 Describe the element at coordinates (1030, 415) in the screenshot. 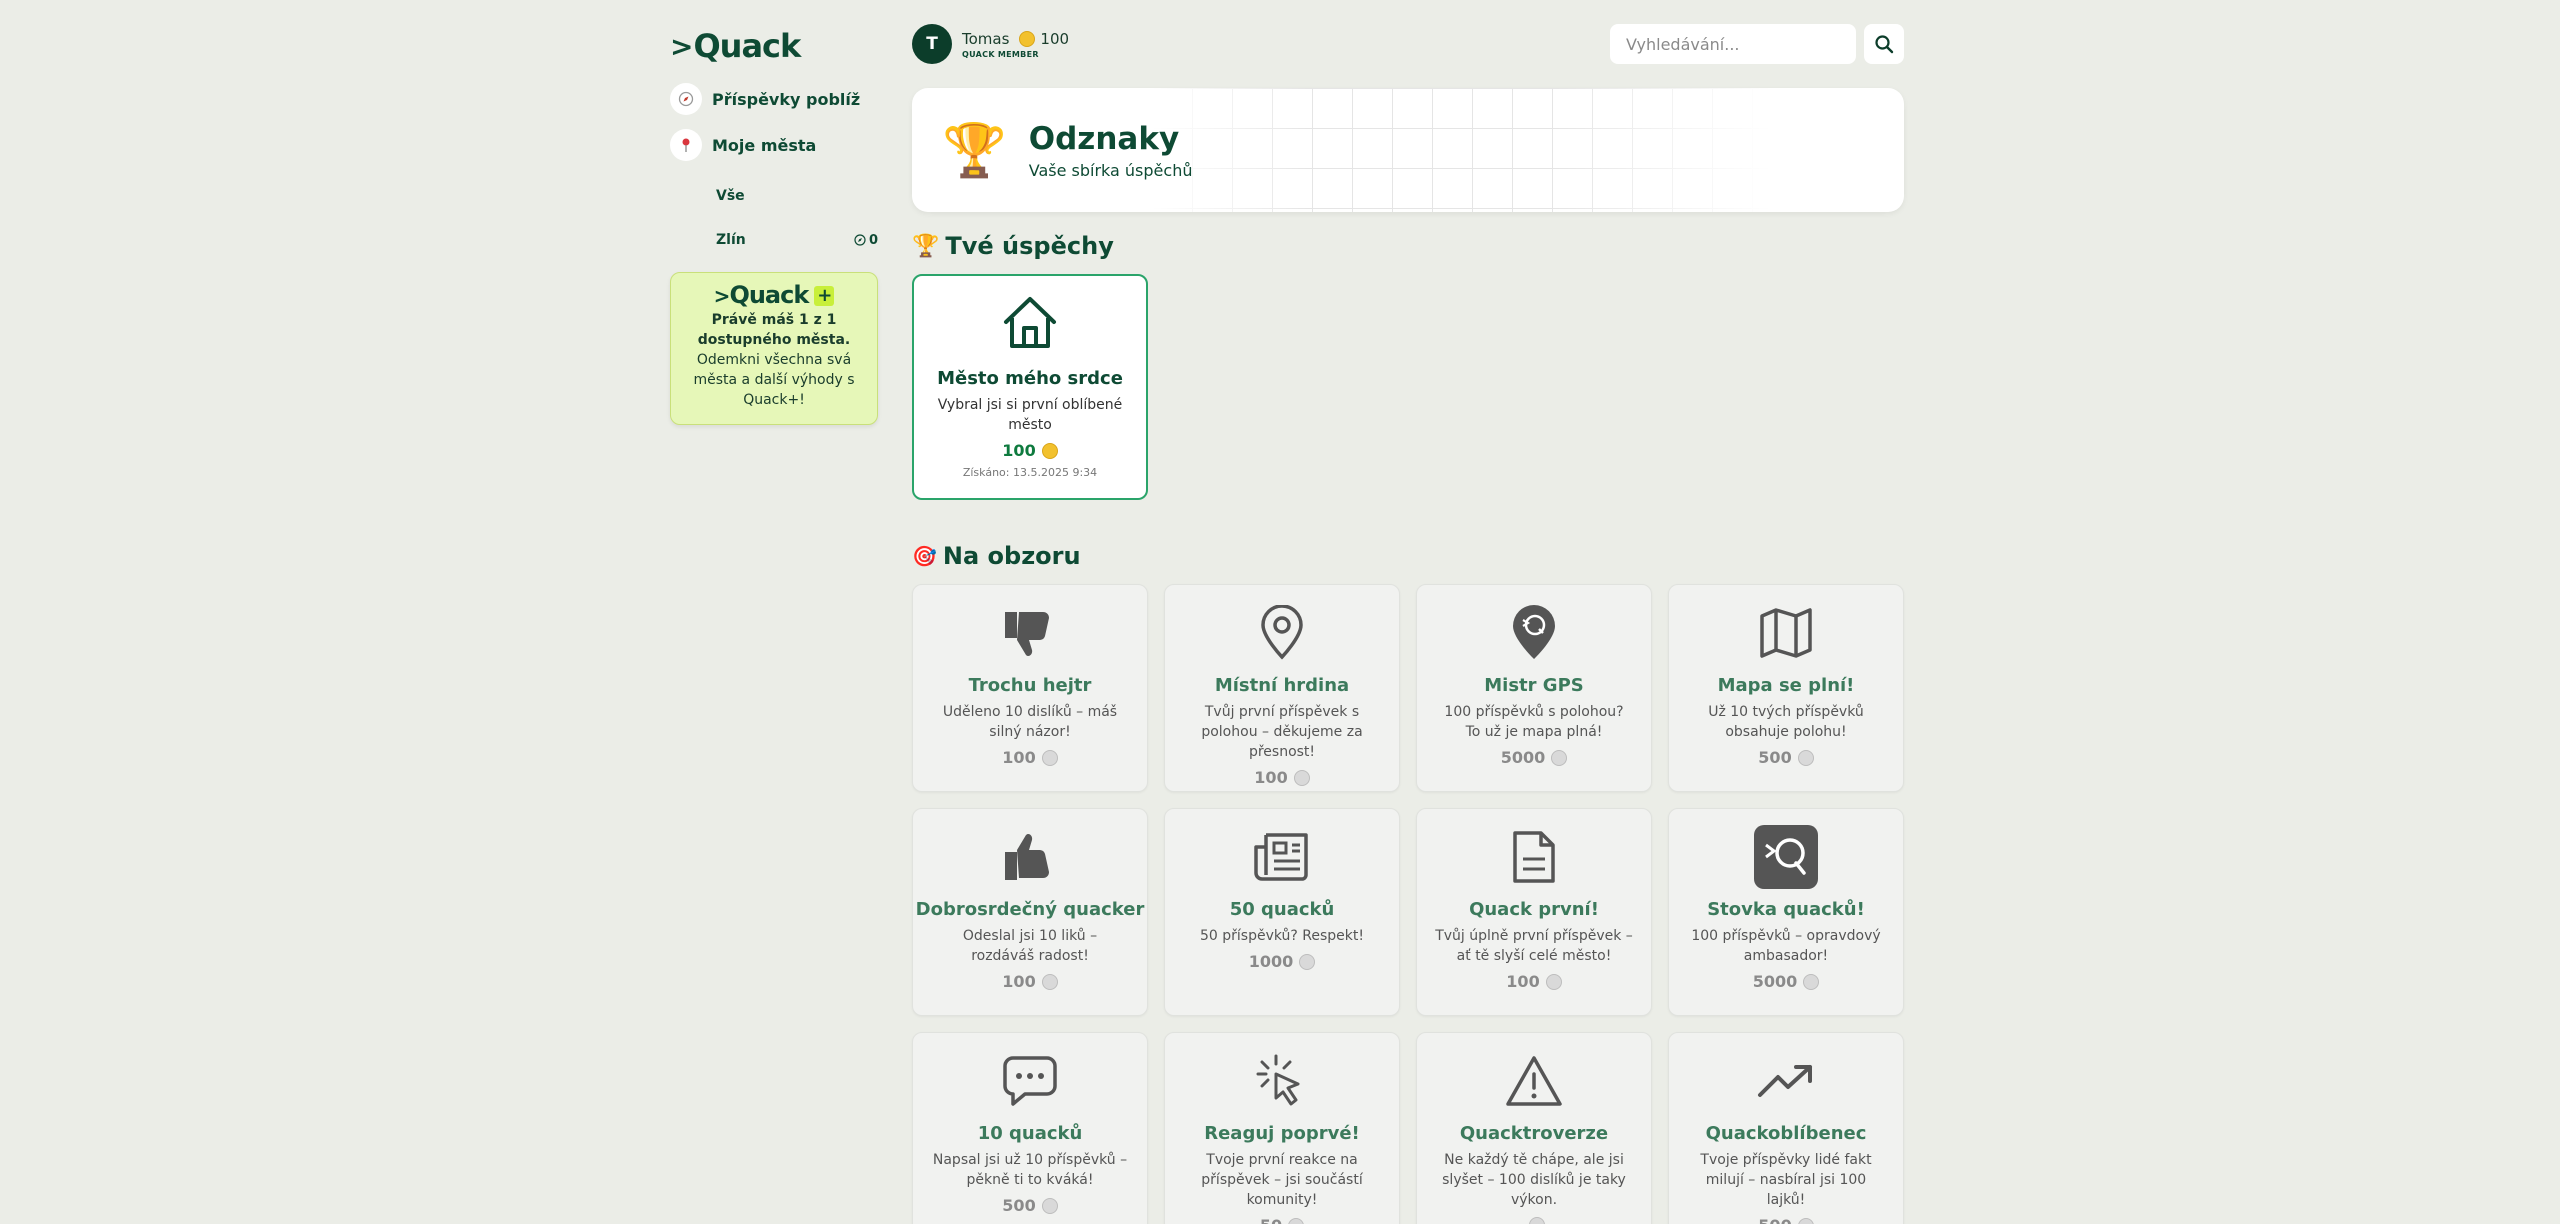

I see `badge-description: Vybral jsi si první oblíbené město` at that location.